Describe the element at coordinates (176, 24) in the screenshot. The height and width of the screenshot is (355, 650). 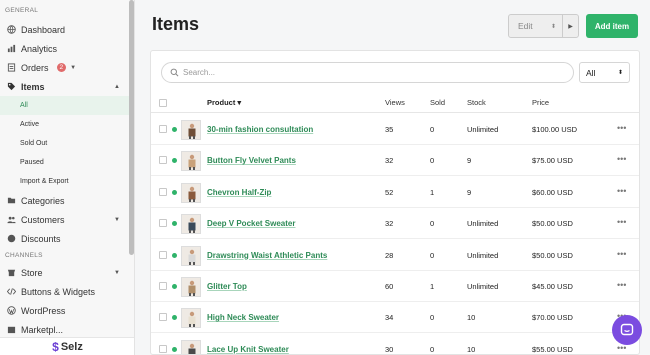
I see `page-title: Items` at that location.